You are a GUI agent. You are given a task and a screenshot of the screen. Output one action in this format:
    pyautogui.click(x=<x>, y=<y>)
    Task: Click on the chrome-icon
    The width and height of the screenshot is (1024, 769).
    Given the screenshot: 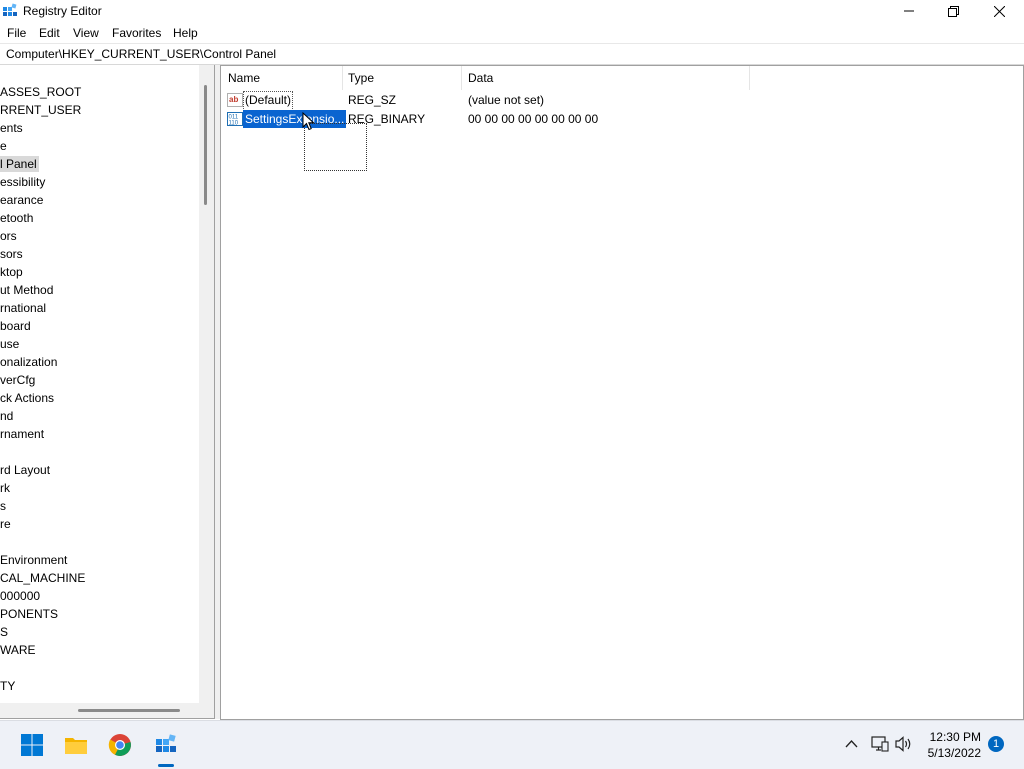 What is the action you would take?
    pyautogui.click(x=120, y=745)
    